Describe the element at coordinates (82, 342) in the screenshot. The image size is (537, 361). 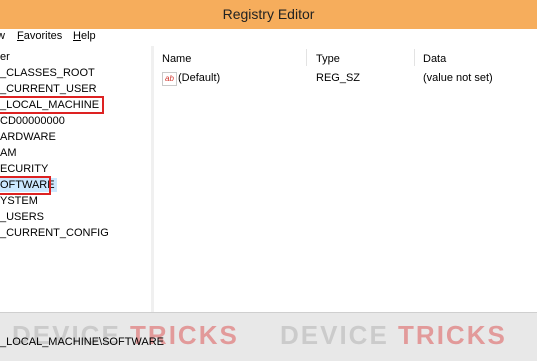
I see `status-path: _LOCAL_MACHINE\SOFTWARE` at that location.